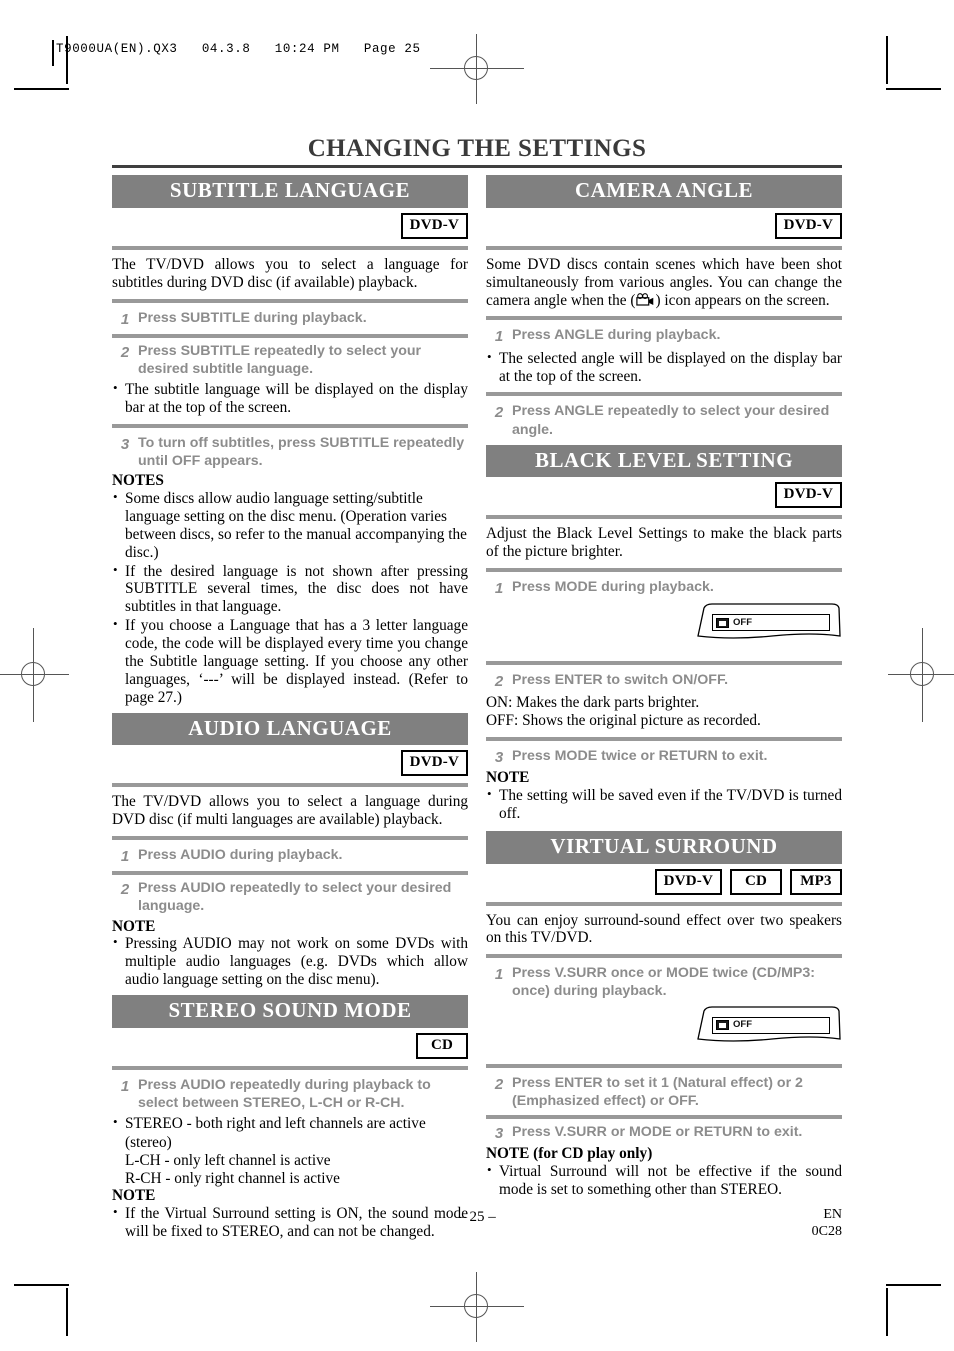  Describe the element at coordinates (640, 756) in the screenshot. I see `step-text: Press MODE twice or RETURN to exit.` at that location.